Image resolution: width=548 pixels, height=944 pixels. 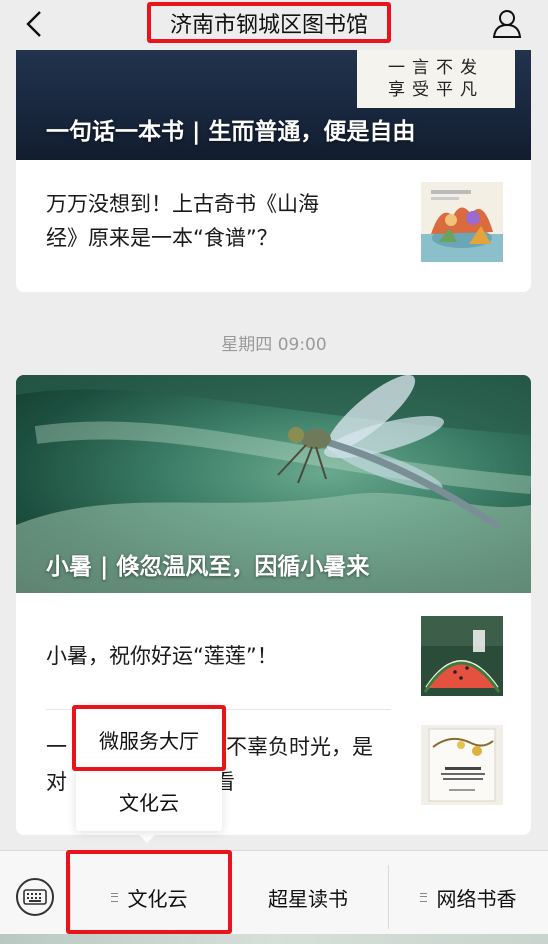 What do you see at coordinates (35, 897) in the screenshot?
I see `keyboard-icon` at bounding box center [35, 897].